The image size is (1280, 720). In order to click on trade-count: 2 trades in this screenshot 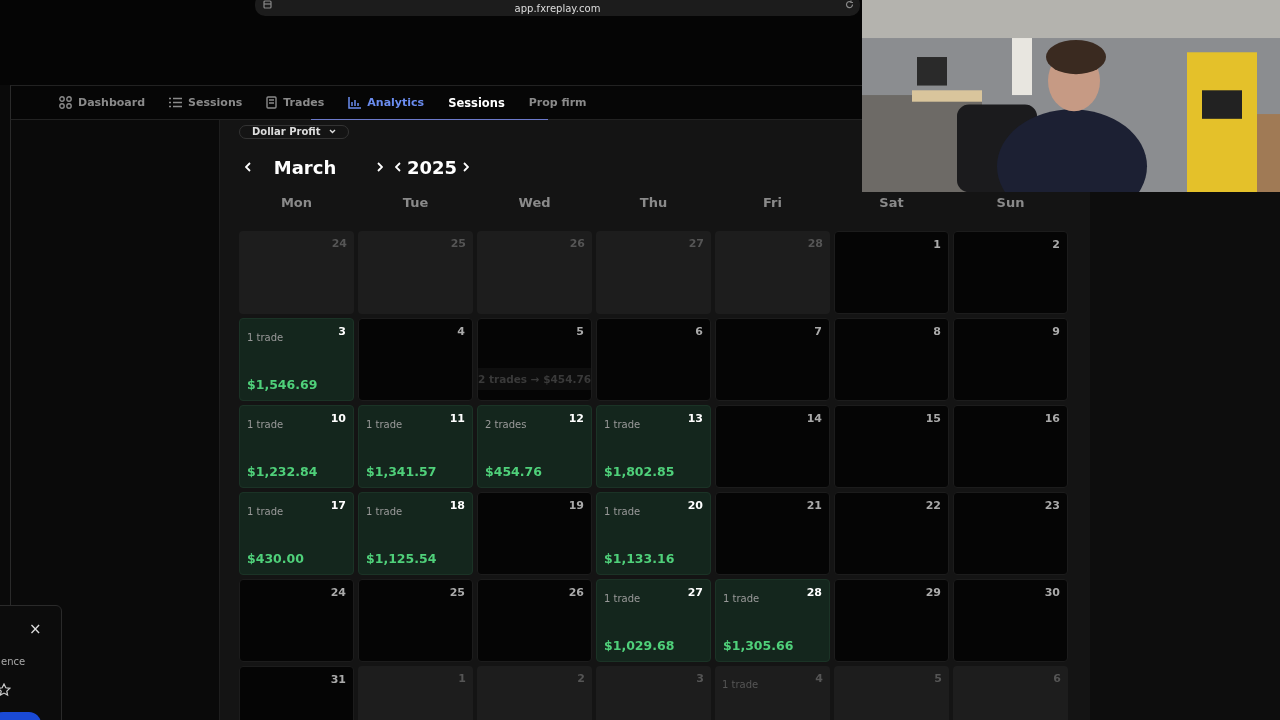, I will do `click(506, 424)`.